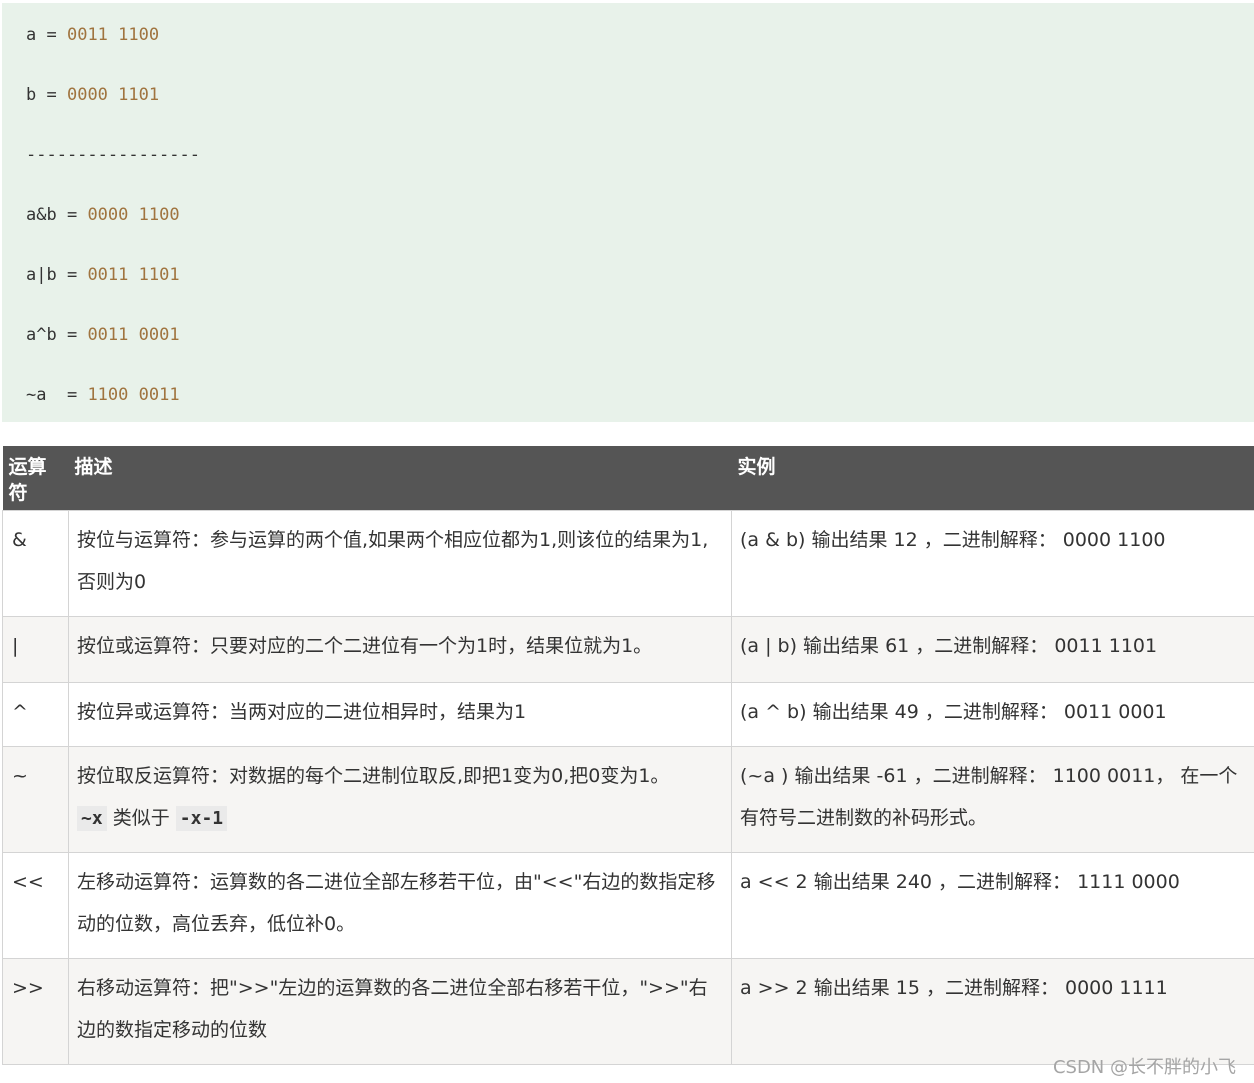 This screenshot has width=1254, height=1083. Describe the element at coordinates (93, 95) in the screenshot. I see `code-line: b = 0000 1101` at that location.